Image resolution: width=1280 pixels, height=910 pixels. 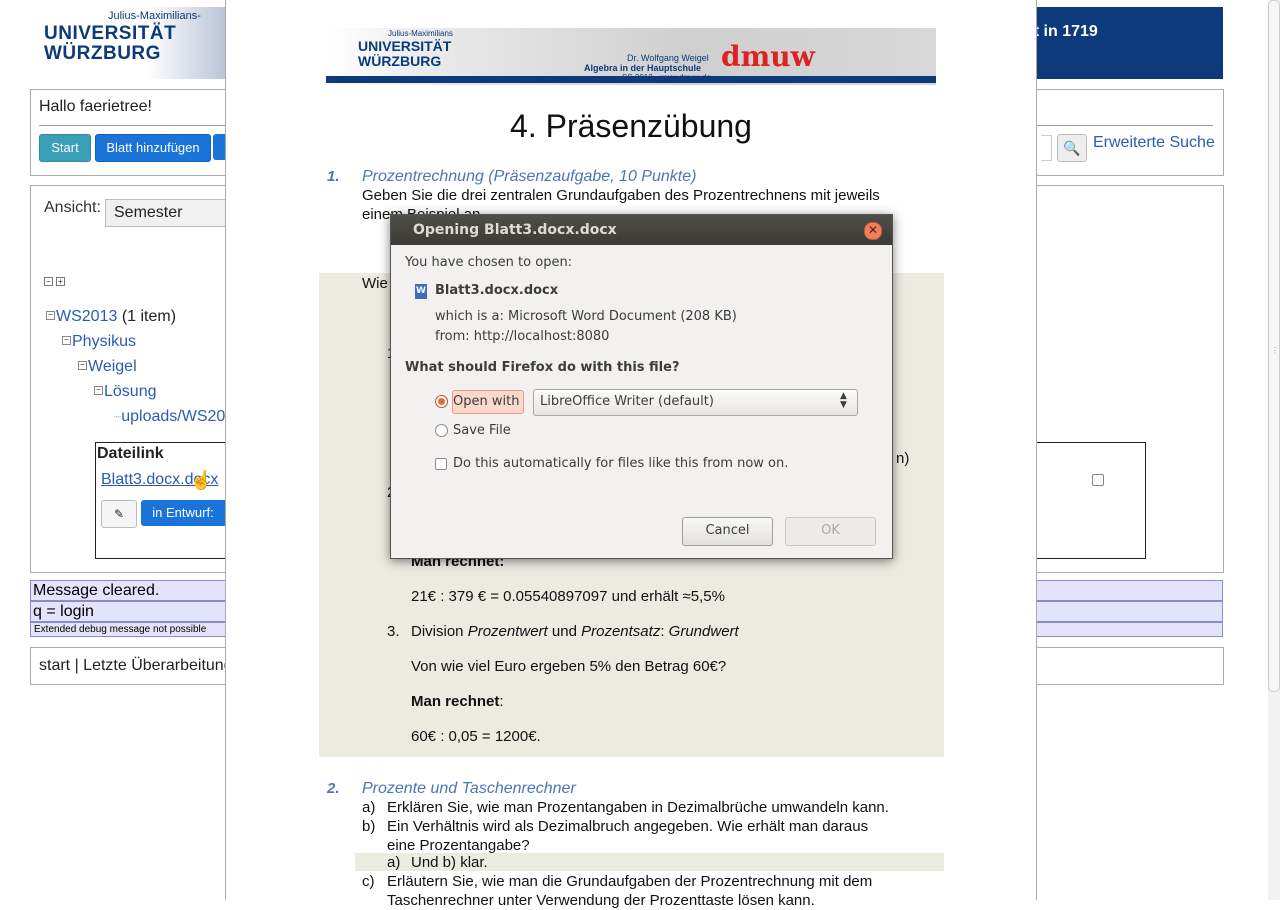 I want to click on radio-selected-icon, so click(x=441, y=401).